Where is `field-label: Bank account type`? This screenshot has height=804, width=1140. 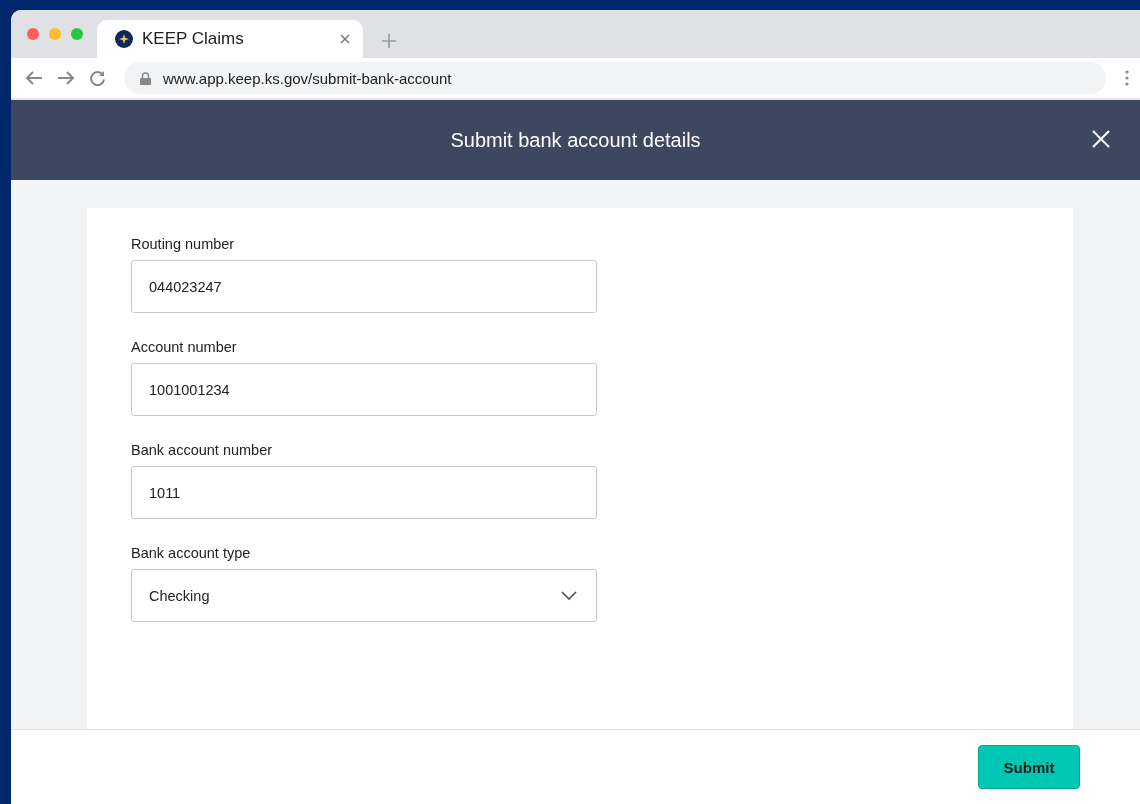
field-label: Bank account type is located at coordinates (191, 553).